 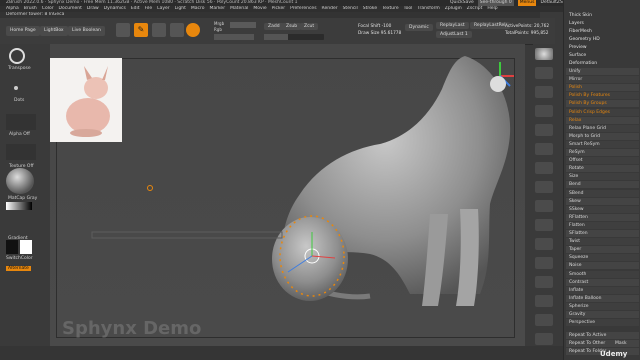 I want to click on alpha-thumbnail, so click(x=21, y=122).